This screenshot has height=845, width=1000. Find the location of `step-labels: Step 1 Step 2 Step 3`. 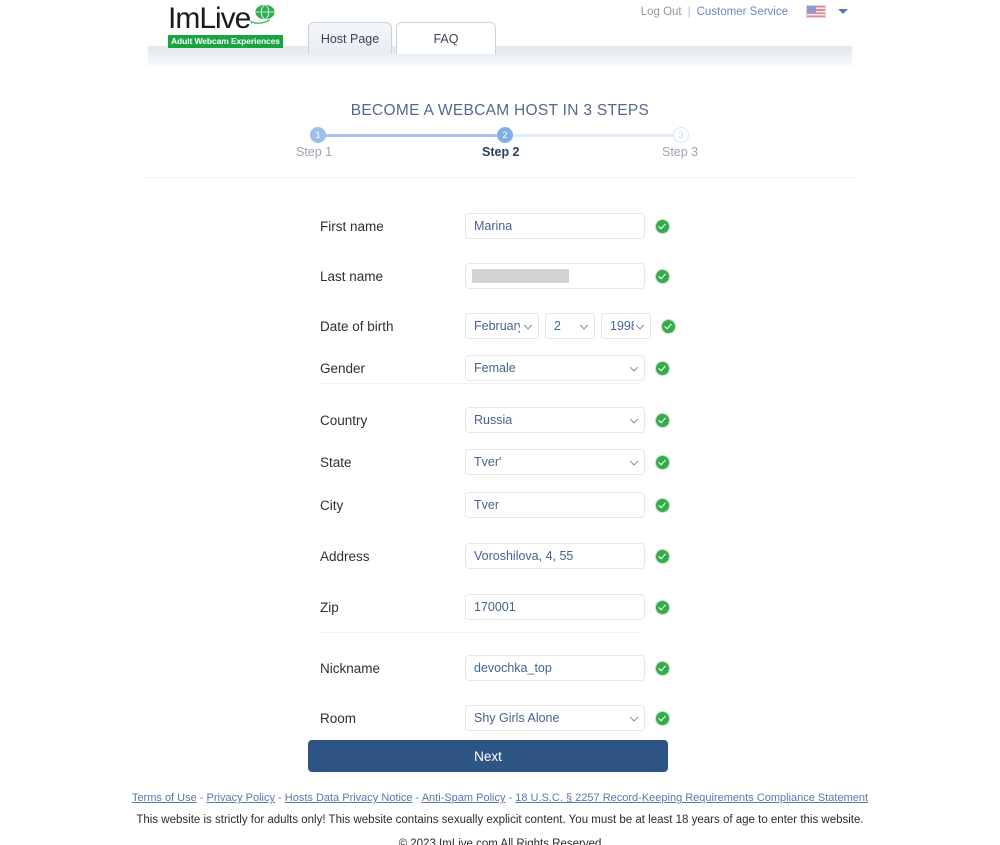

step-labels: Step 1 Step 2 Step 3 is located at coordinates (500, 155).